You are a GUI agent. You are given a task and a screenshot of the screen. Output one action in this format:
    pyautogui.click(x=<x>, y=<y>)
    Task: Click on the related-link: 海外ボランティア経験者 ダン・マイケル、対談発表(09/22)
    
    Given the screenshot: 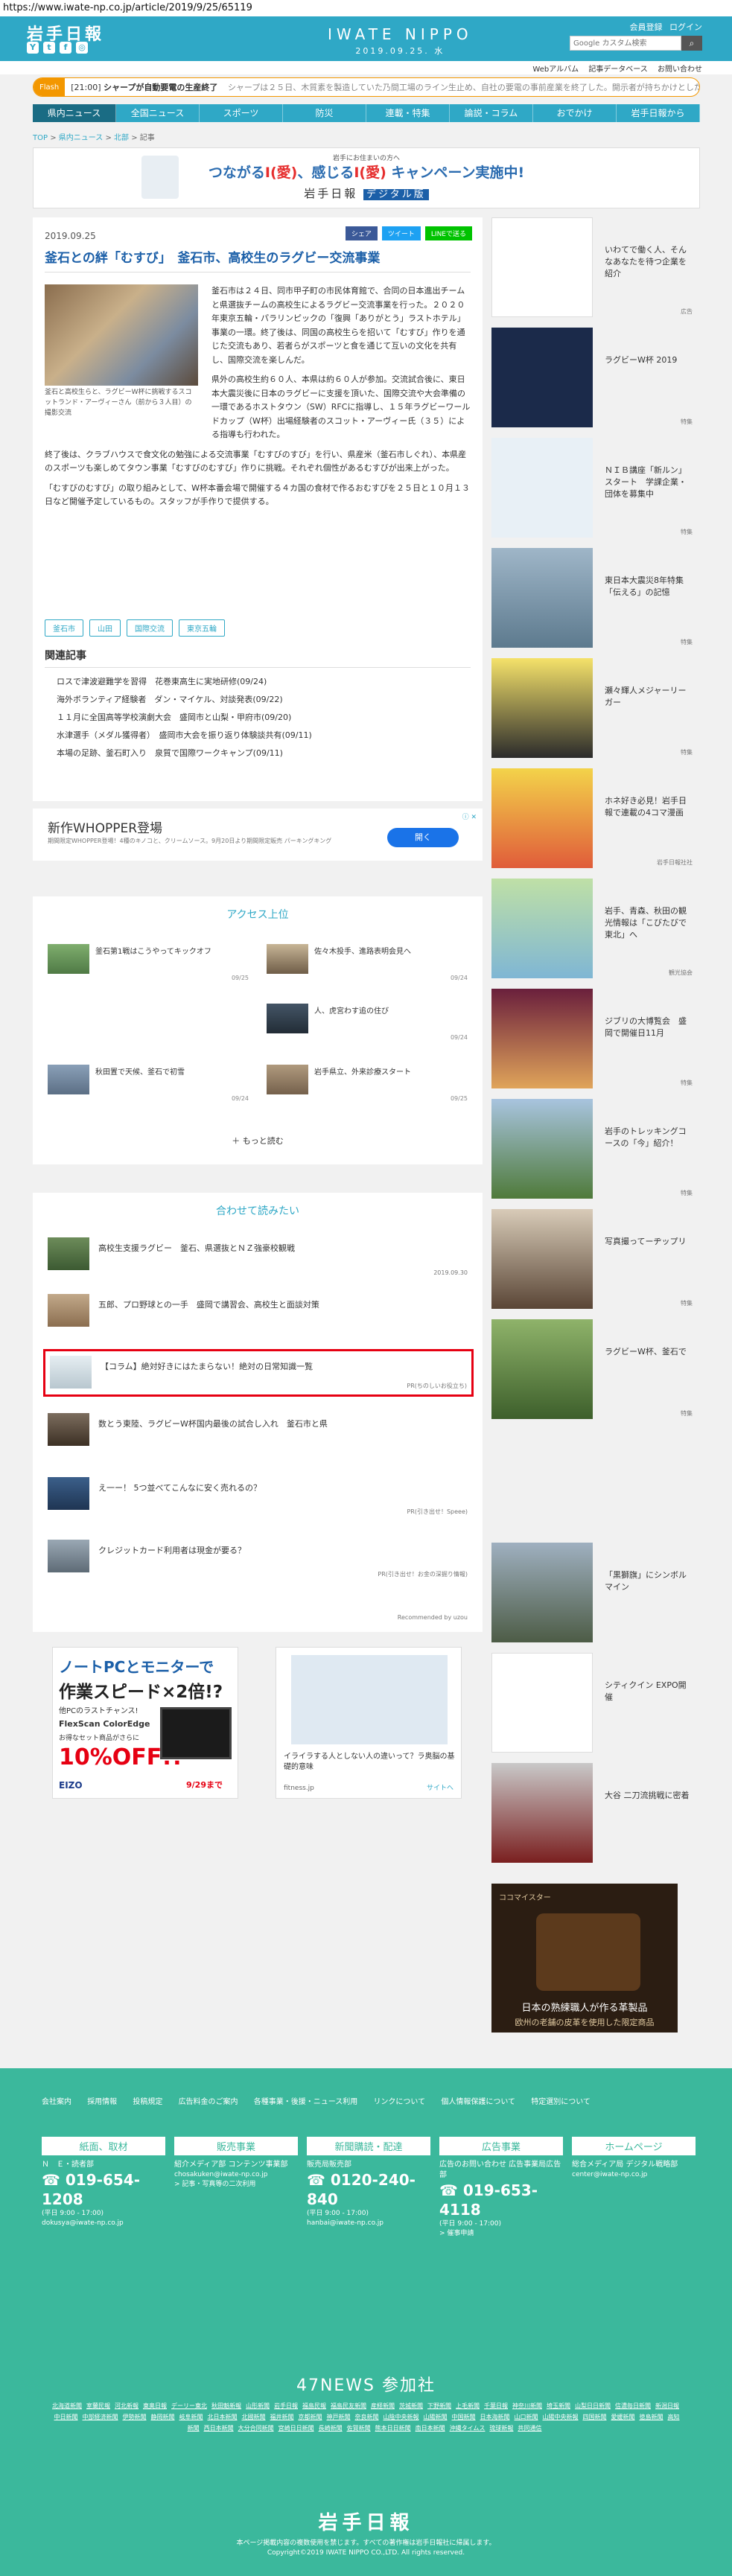 What is the action you would take?
    pyautogui.click(x=258, y=699)
    